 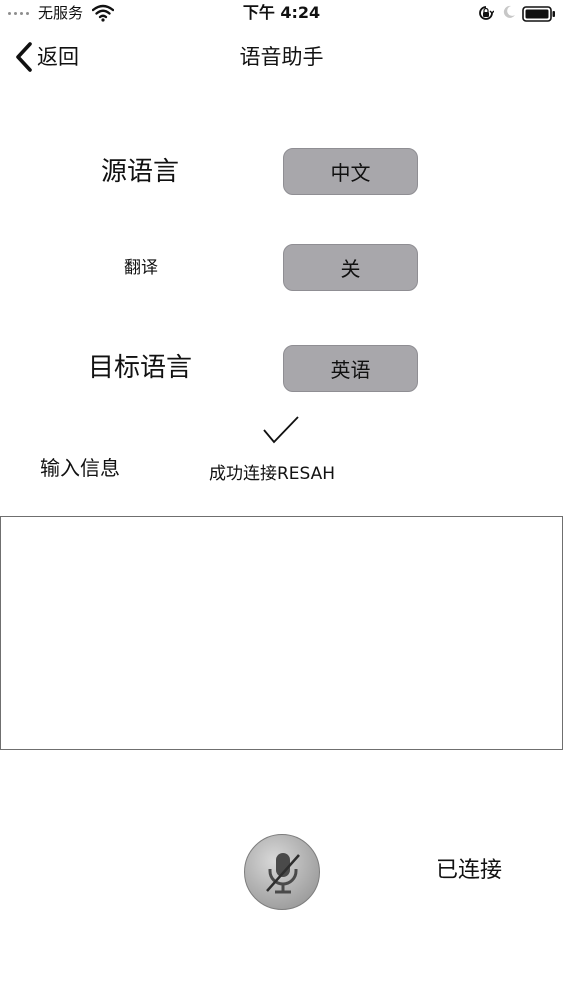 I want to click on input-info-label: 输入信息, so click(x=80, y=468).